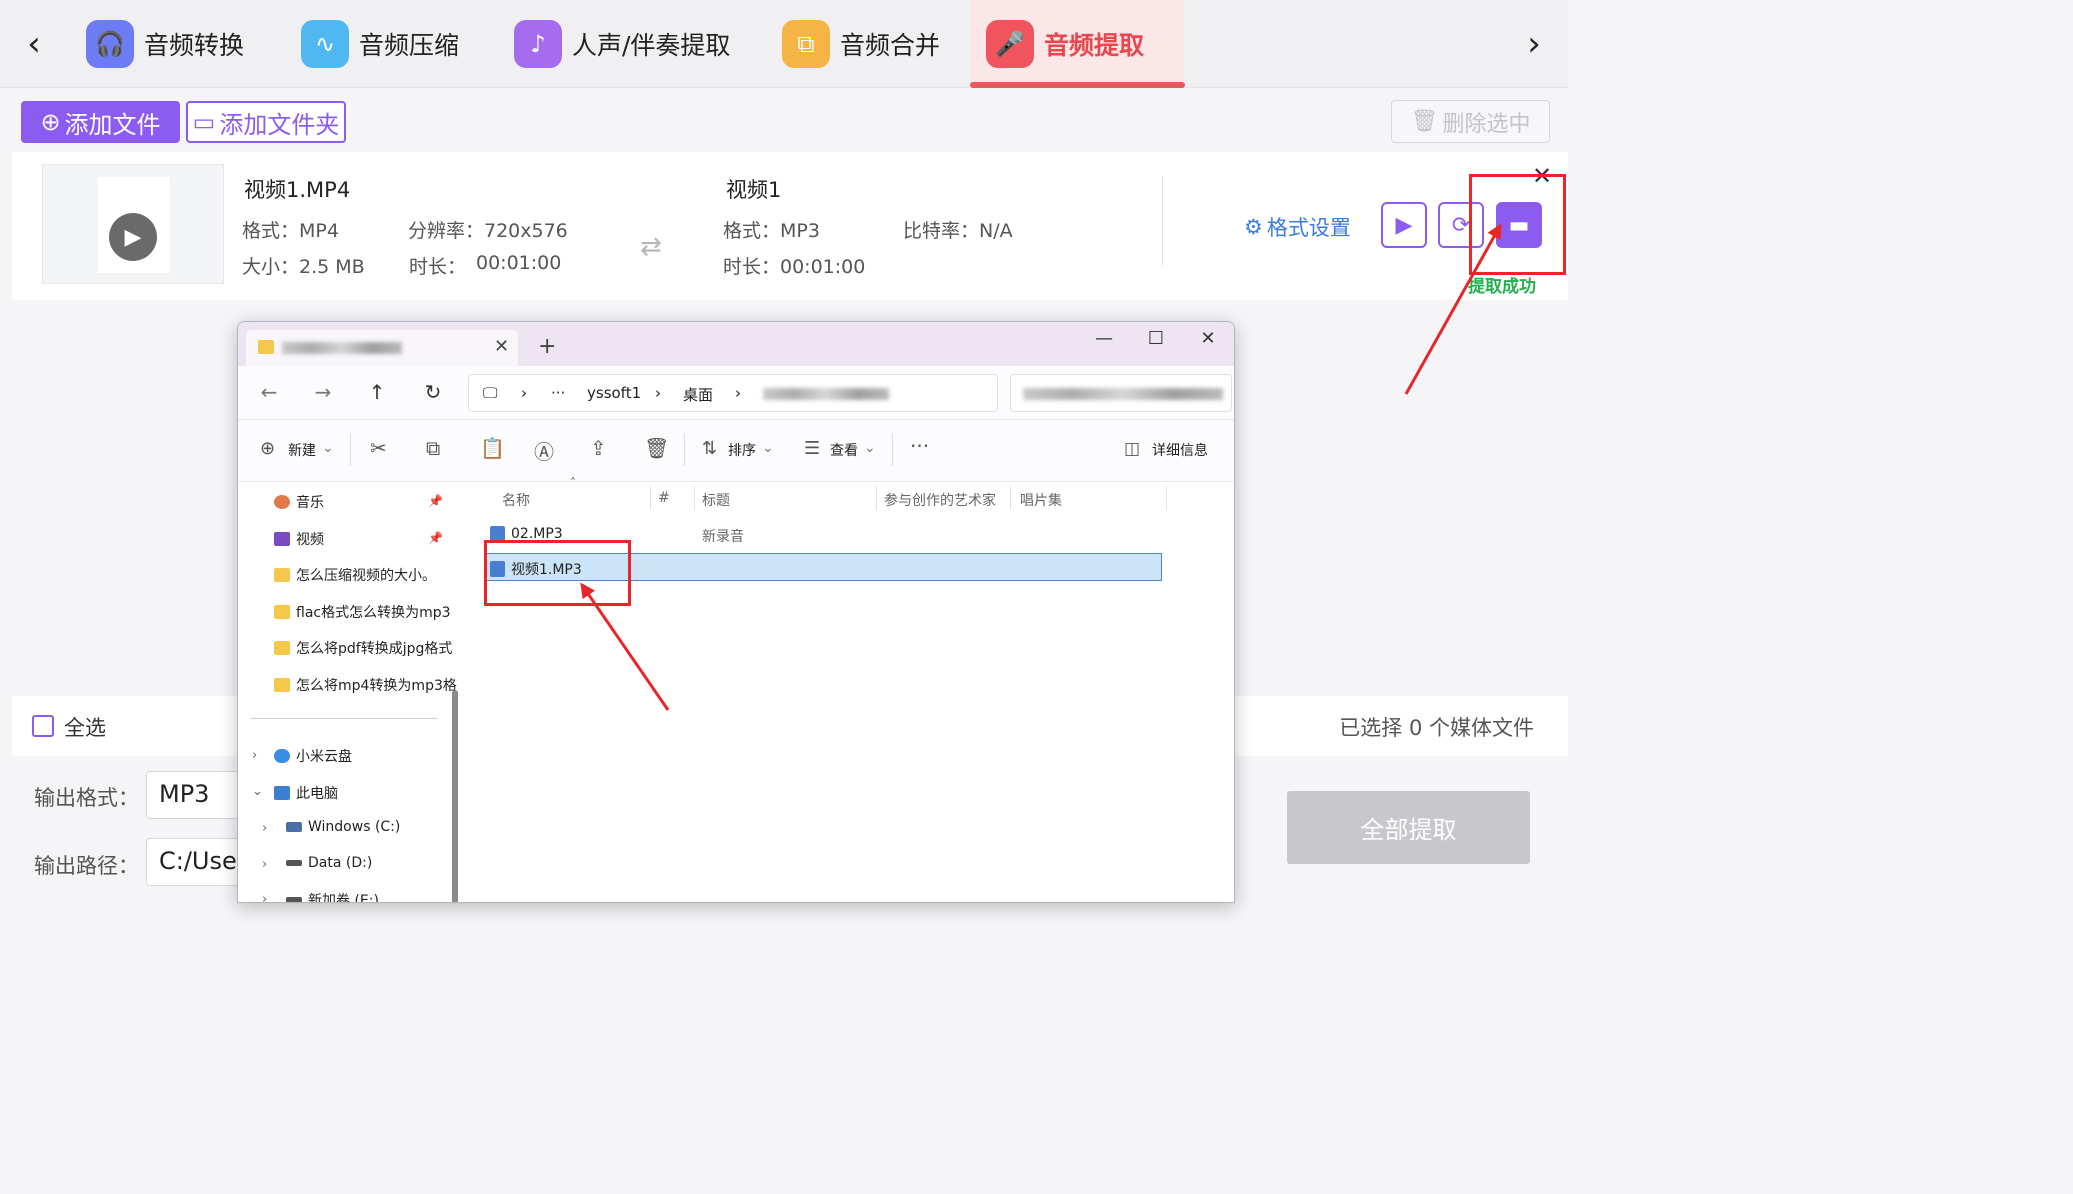 This screenshot has height=1194, width=2073. What do you see at coordinates (279, 124) in the screenshot?
I see `add-folder-label: 添加文件夹` at bounding box center [279, 124].